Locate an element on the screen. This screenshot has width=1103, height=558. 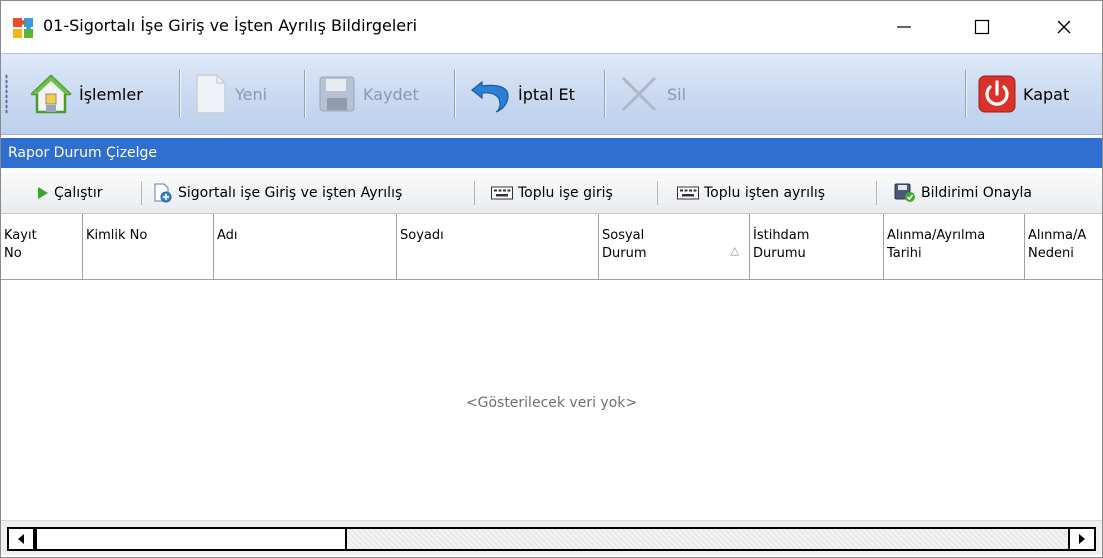
sil-label: Sil is located at coordinates (677, 94).